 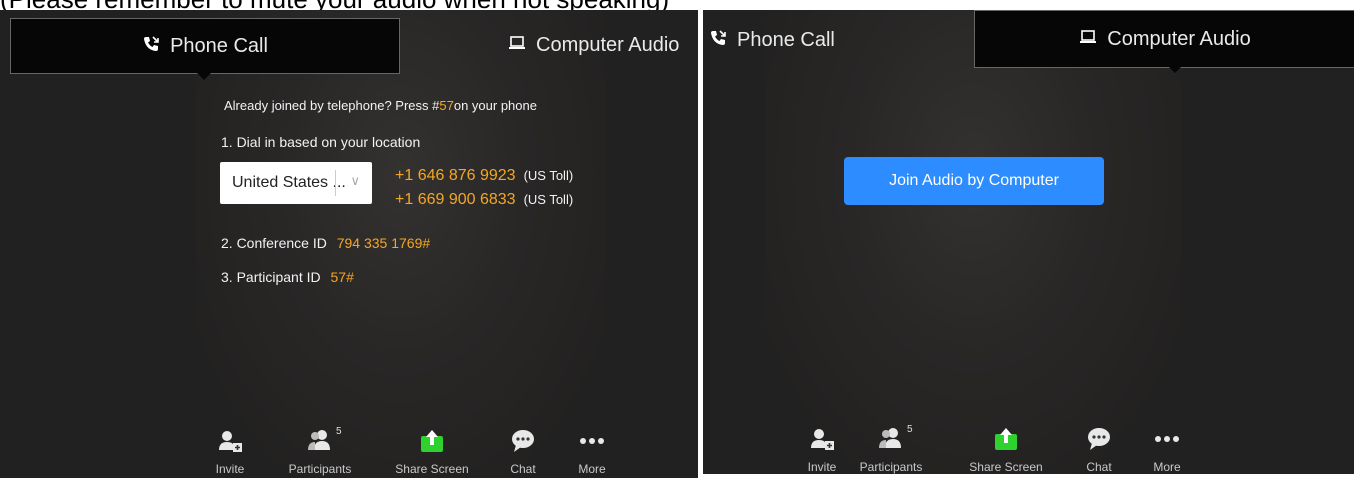 I want to click on conference-id-value: 794 335 1769, so click(x=379, y=243).